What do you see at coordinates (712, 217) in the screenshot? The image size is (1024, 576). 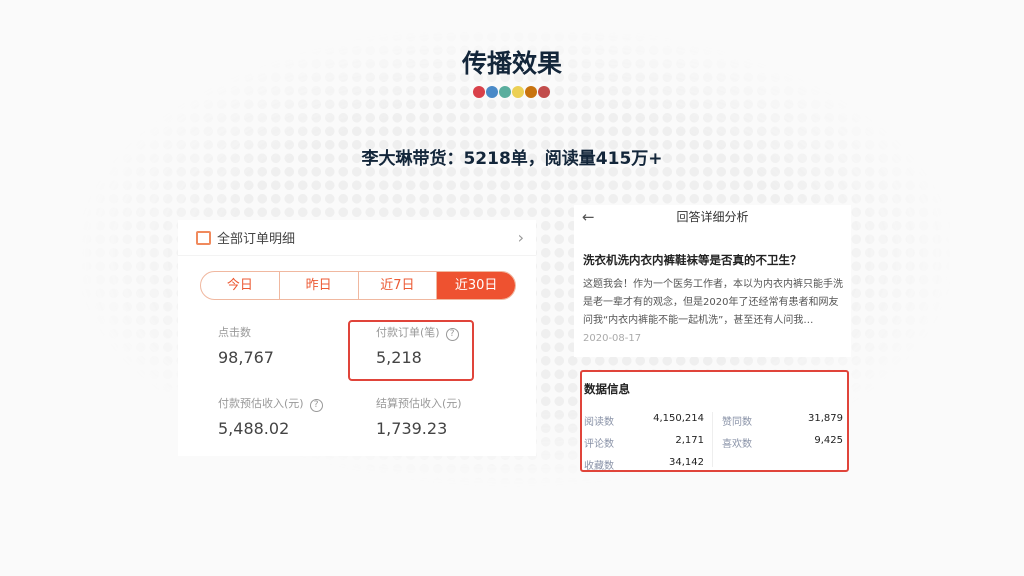 I see `answer-header: 回答详细分析` at bounding box center [712, 217].